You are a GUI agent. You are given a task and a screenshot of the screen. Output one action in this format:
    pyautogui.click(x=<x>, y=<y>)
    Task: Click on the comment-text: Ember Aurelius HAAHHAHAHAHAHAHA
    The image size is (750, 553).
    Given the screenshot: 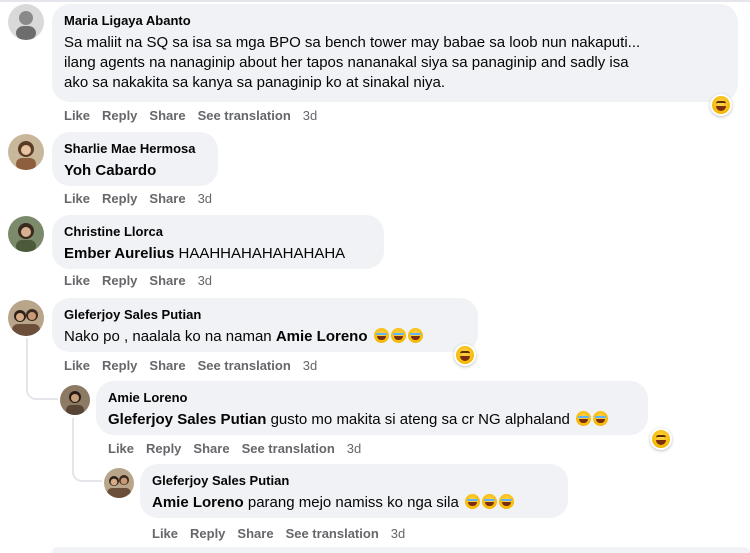 What is the action you would take?
    pyautogui.click(x=218, y=254)
    